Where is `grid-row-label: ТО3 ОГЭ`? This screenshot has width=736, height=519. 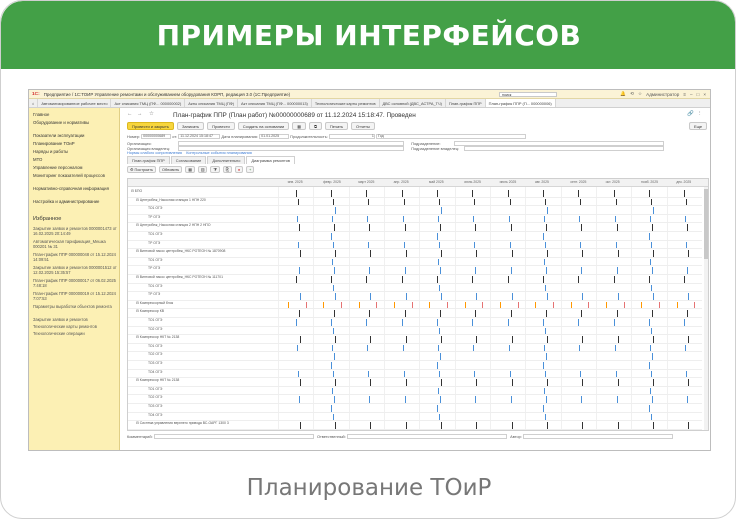 grid-row-label: ТО3 ОГЭ is located at coordinates (155, 363).